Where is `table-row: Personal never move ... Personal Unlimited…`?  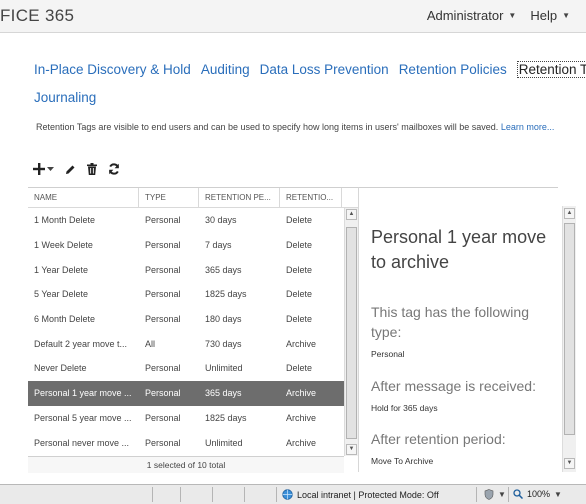 table-row: Personal never move ... Personal Unlimited… is located at coordinates (186, 442).